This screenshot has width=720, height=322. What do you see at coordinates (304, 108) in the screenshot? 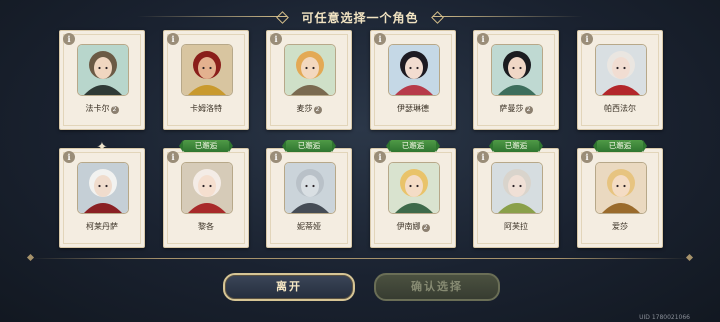
I see `character-name-text: 麦莎` at bounding box center [304, 108].